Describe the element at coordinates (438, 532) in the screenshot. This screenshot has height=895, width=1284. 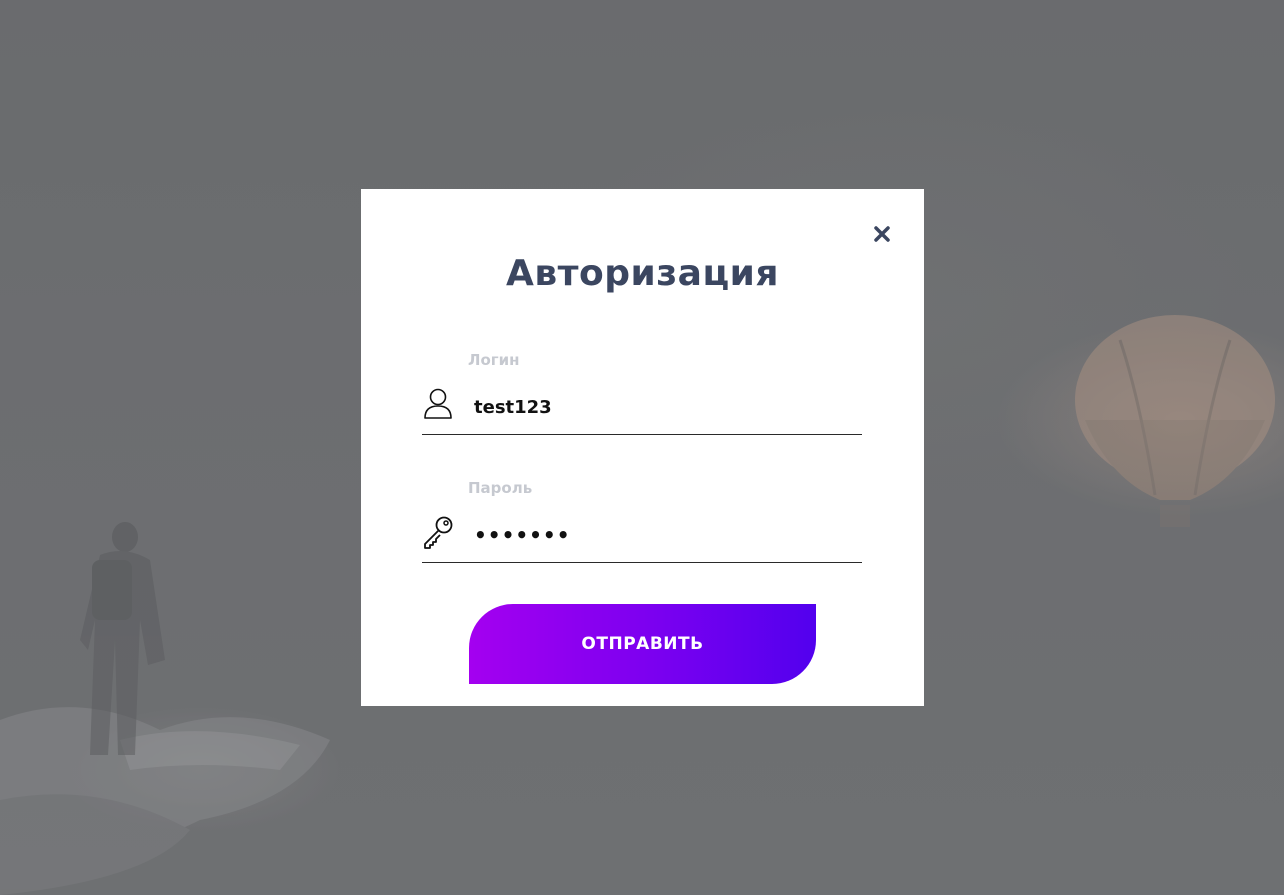
I see `key-icon` at that location.